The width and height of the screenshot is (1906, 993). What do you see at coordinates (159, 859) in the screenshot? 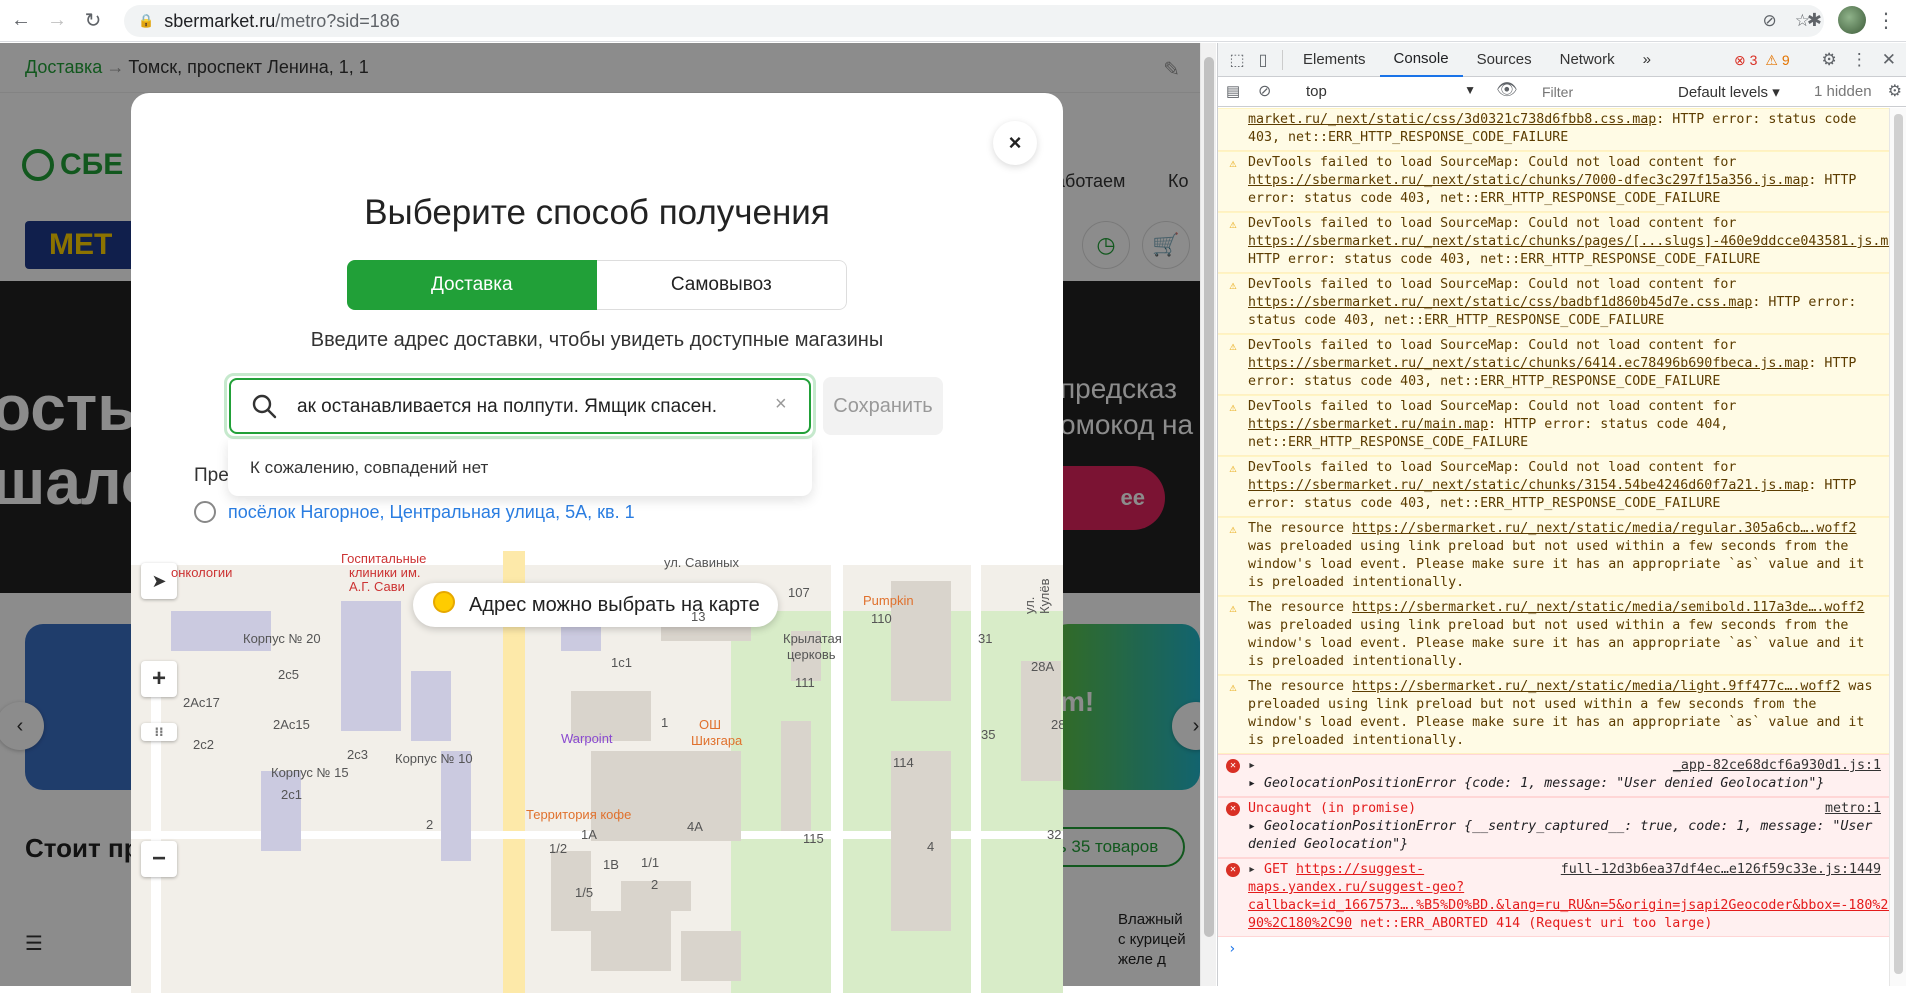
I see `zoom-out-button: −` at bounding box center [159, 859].